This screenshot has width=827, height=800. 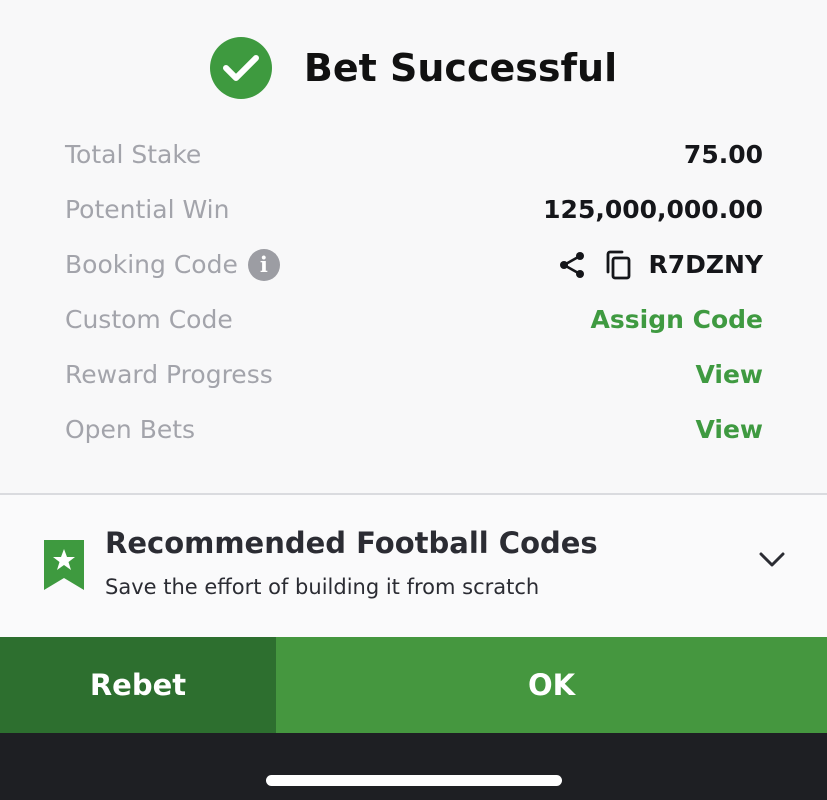 What do you see at coordinates (414, 209) in the screenshot?
I see `potential-win-row: Potential Win 125,000,000.00` at bounding box center [414, 209].